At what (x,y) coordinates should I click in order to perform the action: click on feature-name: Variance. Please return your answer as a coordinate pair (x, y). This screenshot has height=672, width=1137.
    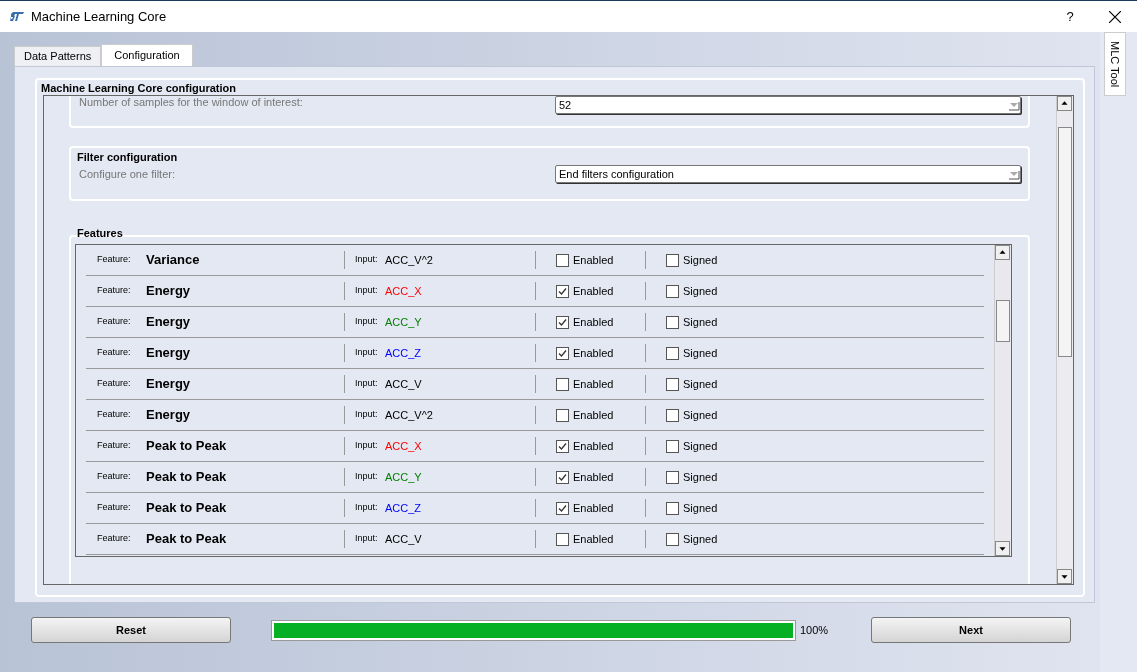
    Looking at the image, I should click on (173, 260).